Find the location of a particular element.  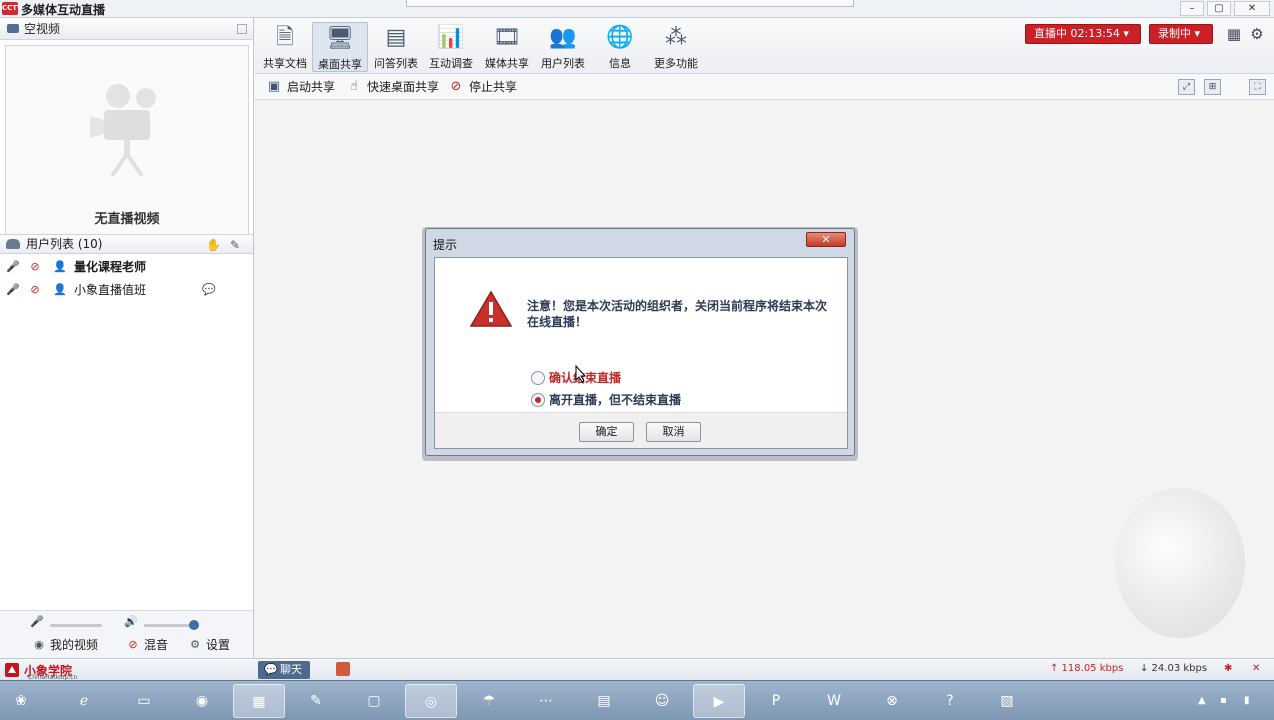

user-list-item: 🎤 ⊘ 👤 量化课程老师 is located at coordinates (126, 267).